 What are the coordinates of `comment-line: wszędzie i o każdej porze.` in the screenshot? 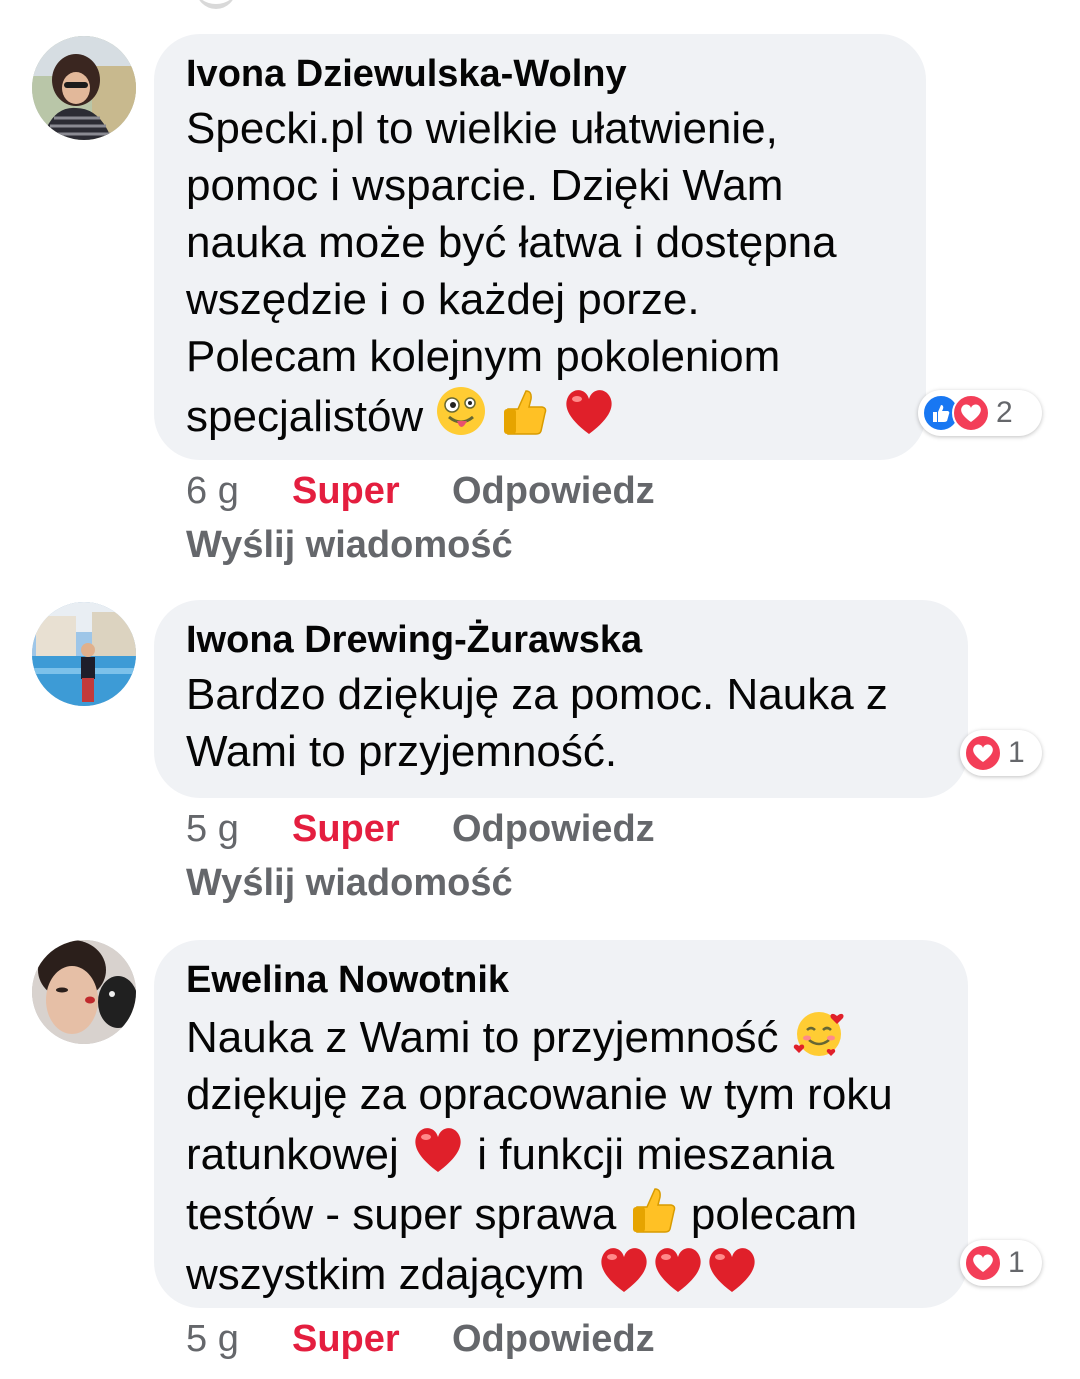 It's located at (443, 299).